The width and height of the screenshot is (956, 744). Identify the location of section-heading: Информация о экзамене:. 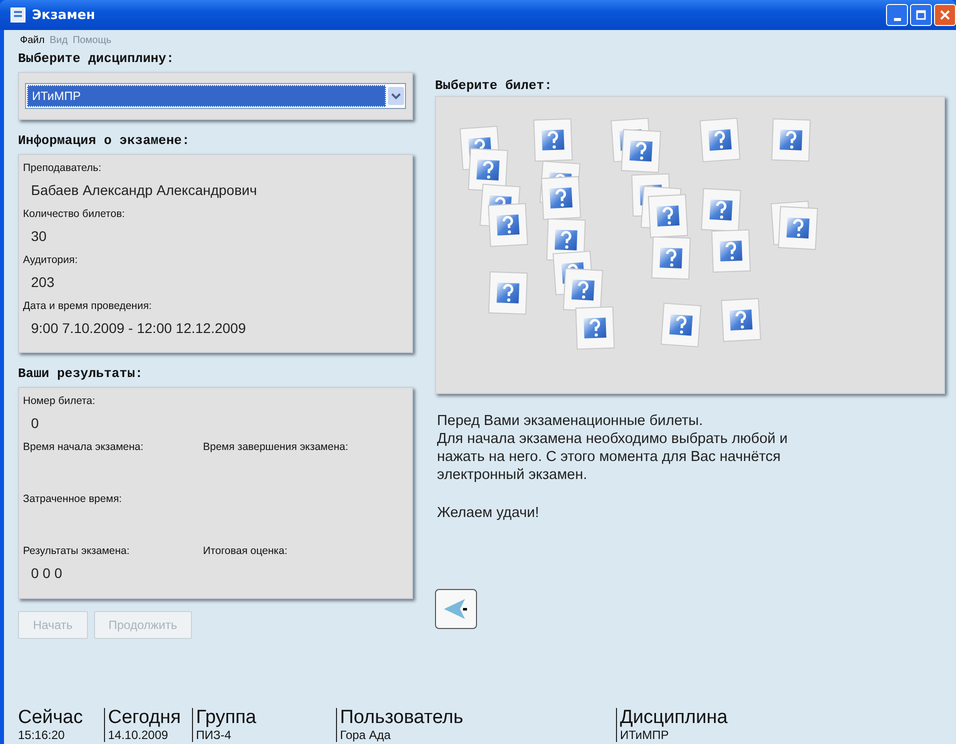
(104, 141).